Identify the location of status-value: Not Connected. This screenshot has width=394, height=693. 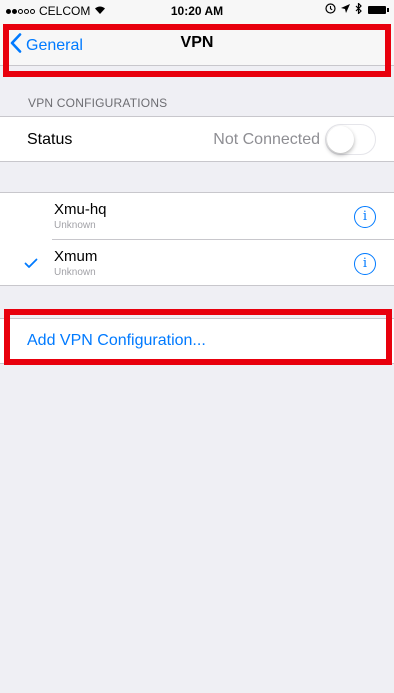
(266, 139).